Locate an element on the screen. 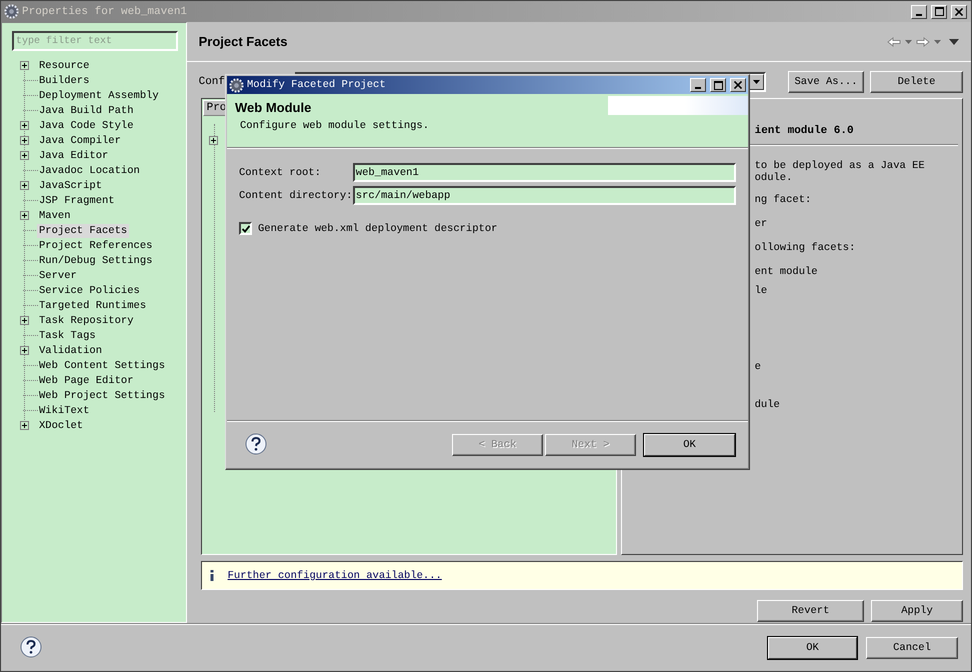 Image resolution: width=972 pixels, height=672 pixels. page-title: Project Facets is located at coordinates (243, 41).